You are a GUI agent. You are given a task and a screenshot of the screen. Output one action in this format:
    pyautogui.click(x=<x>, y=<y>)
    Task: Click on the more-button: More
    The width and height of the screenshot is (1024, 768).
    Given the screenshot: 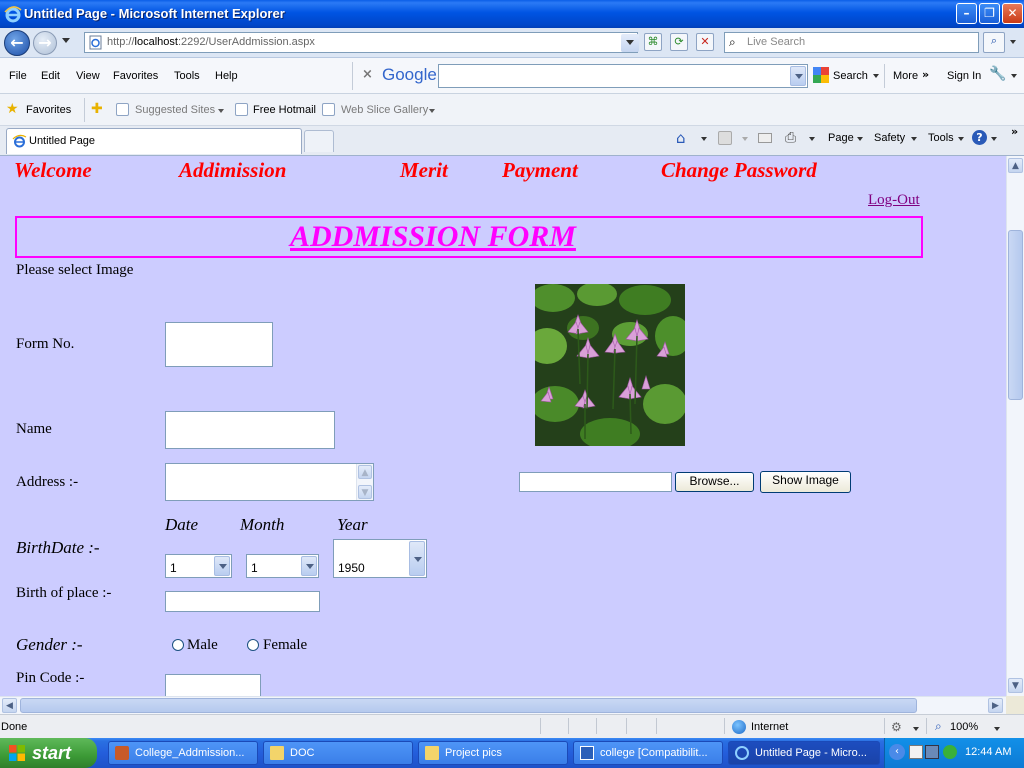 What is the action you would take?
    pyautogui.click(x=905, y=76)
    